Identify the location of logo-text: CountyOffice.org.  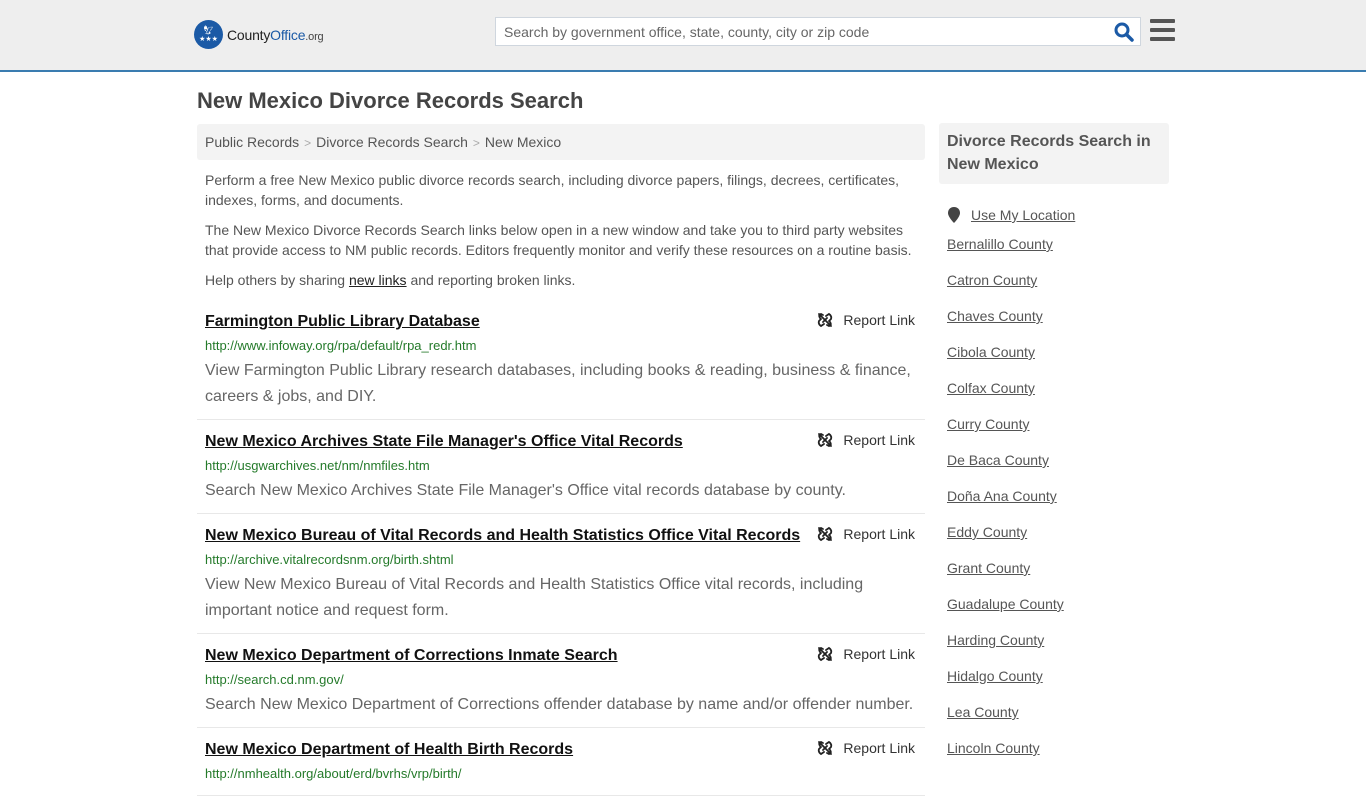
(275, 34).